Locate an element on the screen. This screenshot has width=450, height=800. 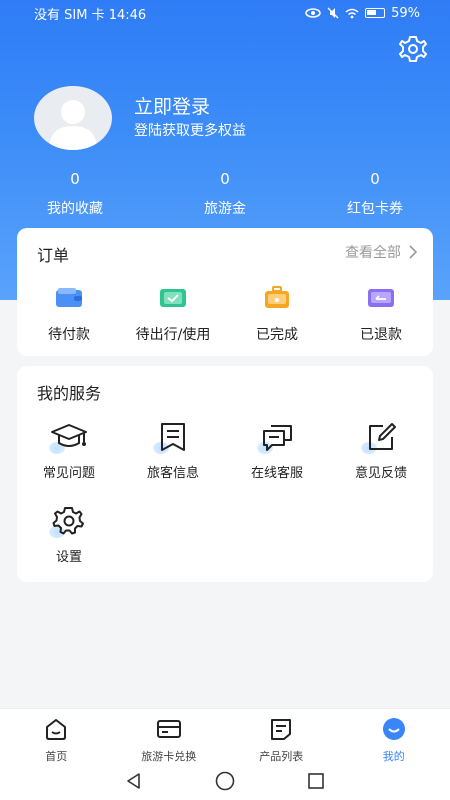
service-faq: 常见问题 is located at coordinates (69, 462).